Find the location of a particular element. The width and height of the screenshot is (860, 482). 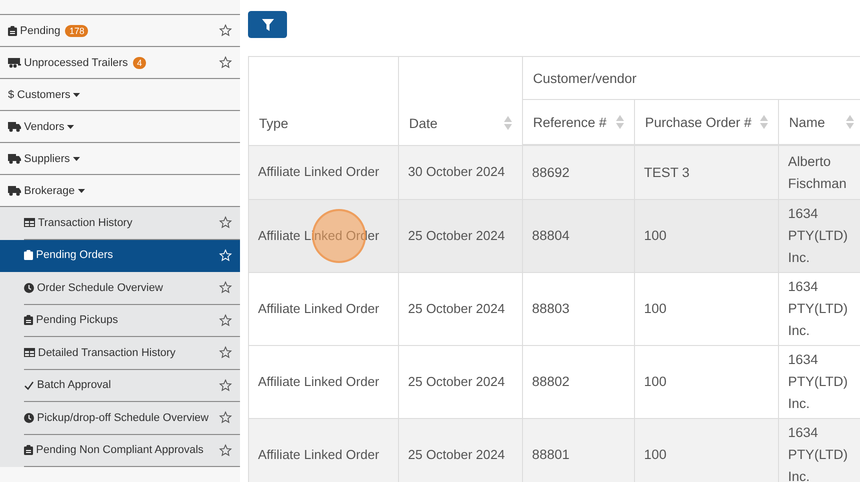

trailer-icon is located at coordinates (14, 63).